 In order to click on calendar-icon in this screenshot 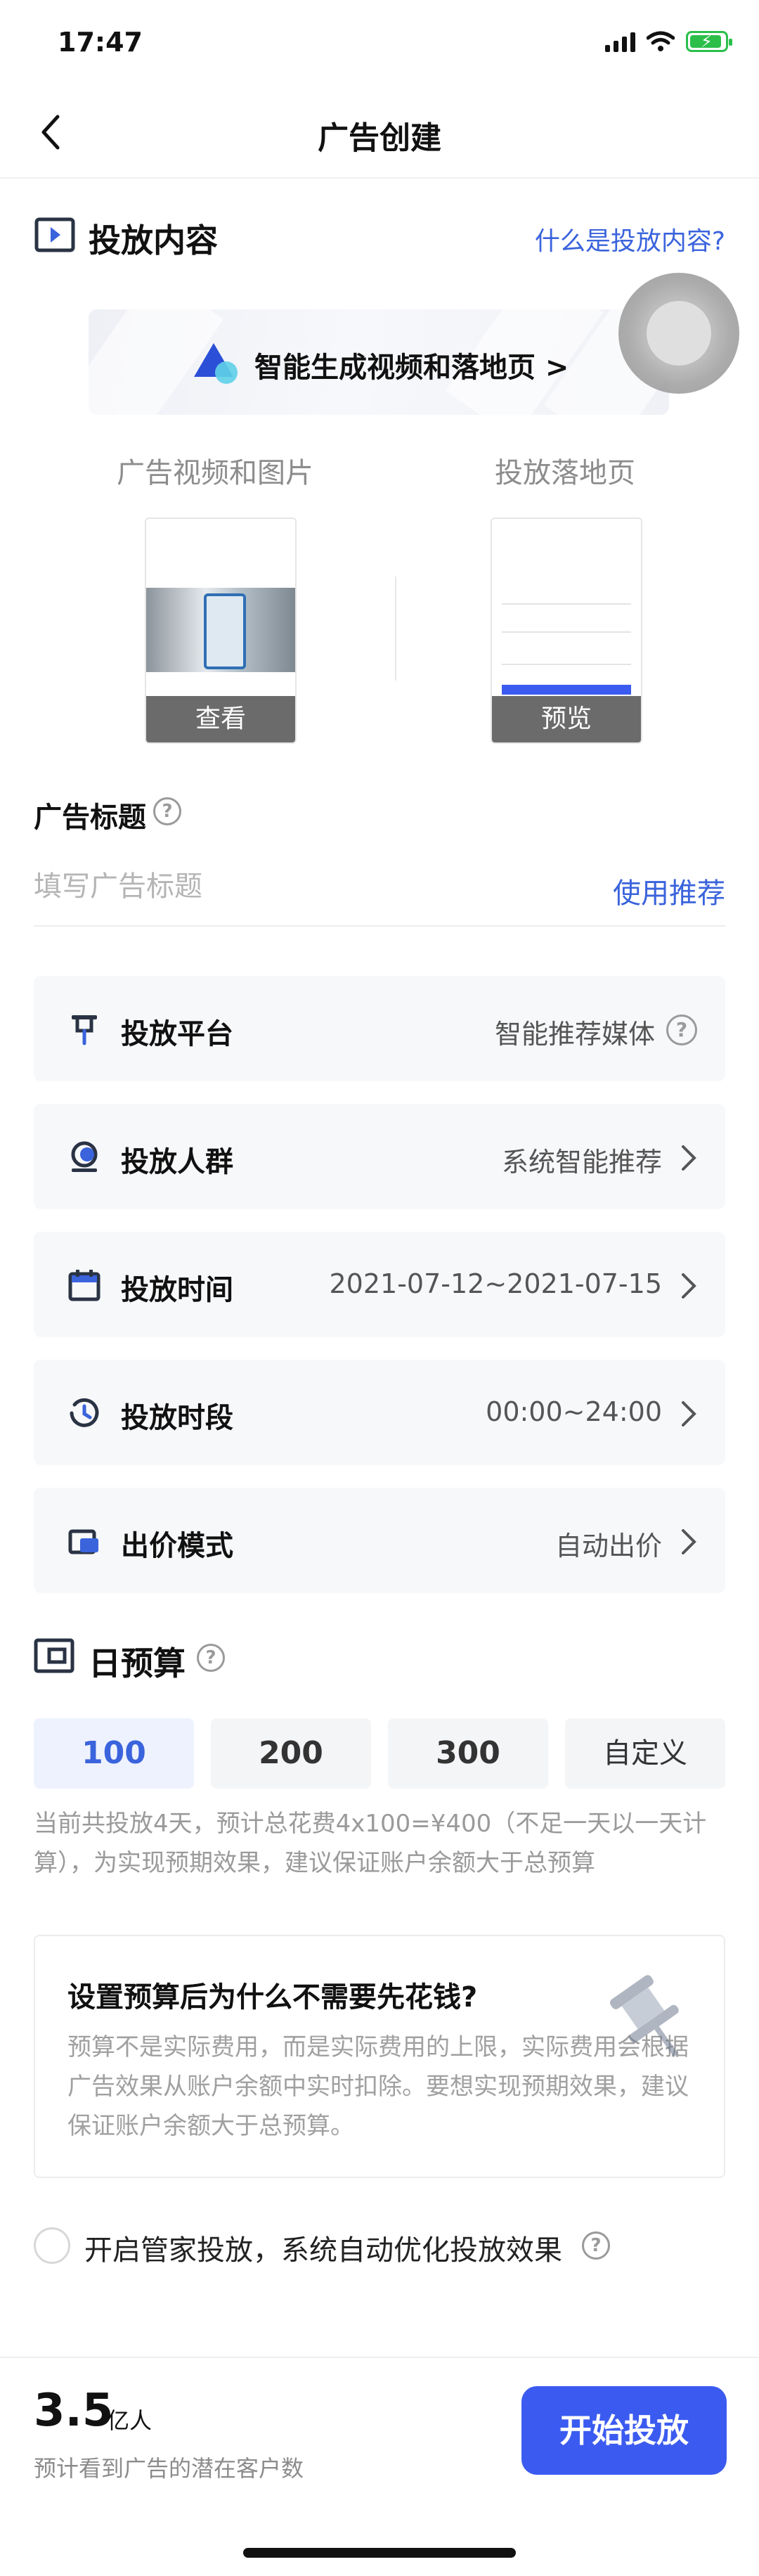, I will do `click(84, 1285)`.